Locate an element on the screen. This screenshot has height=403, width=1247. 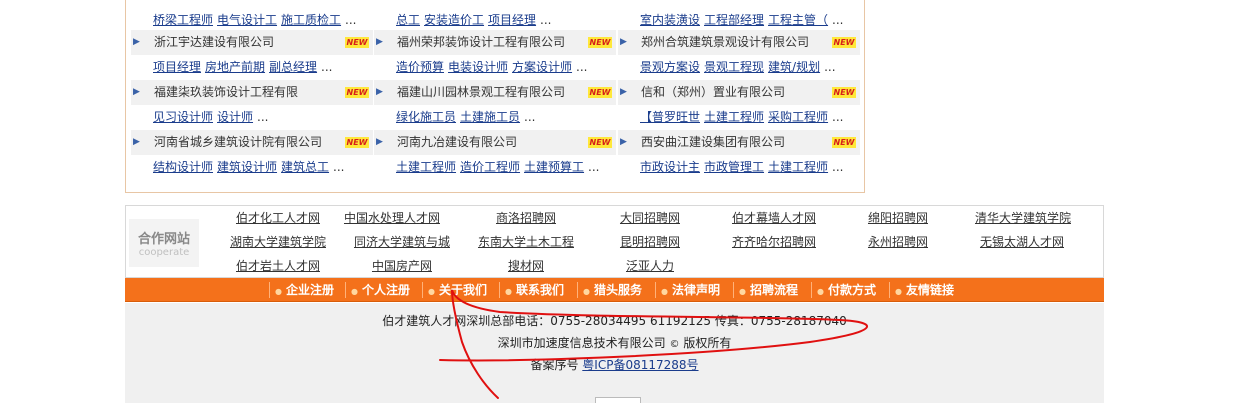
partner-link: 清华大学建筑学院 is located at coordinates (1023, 218).